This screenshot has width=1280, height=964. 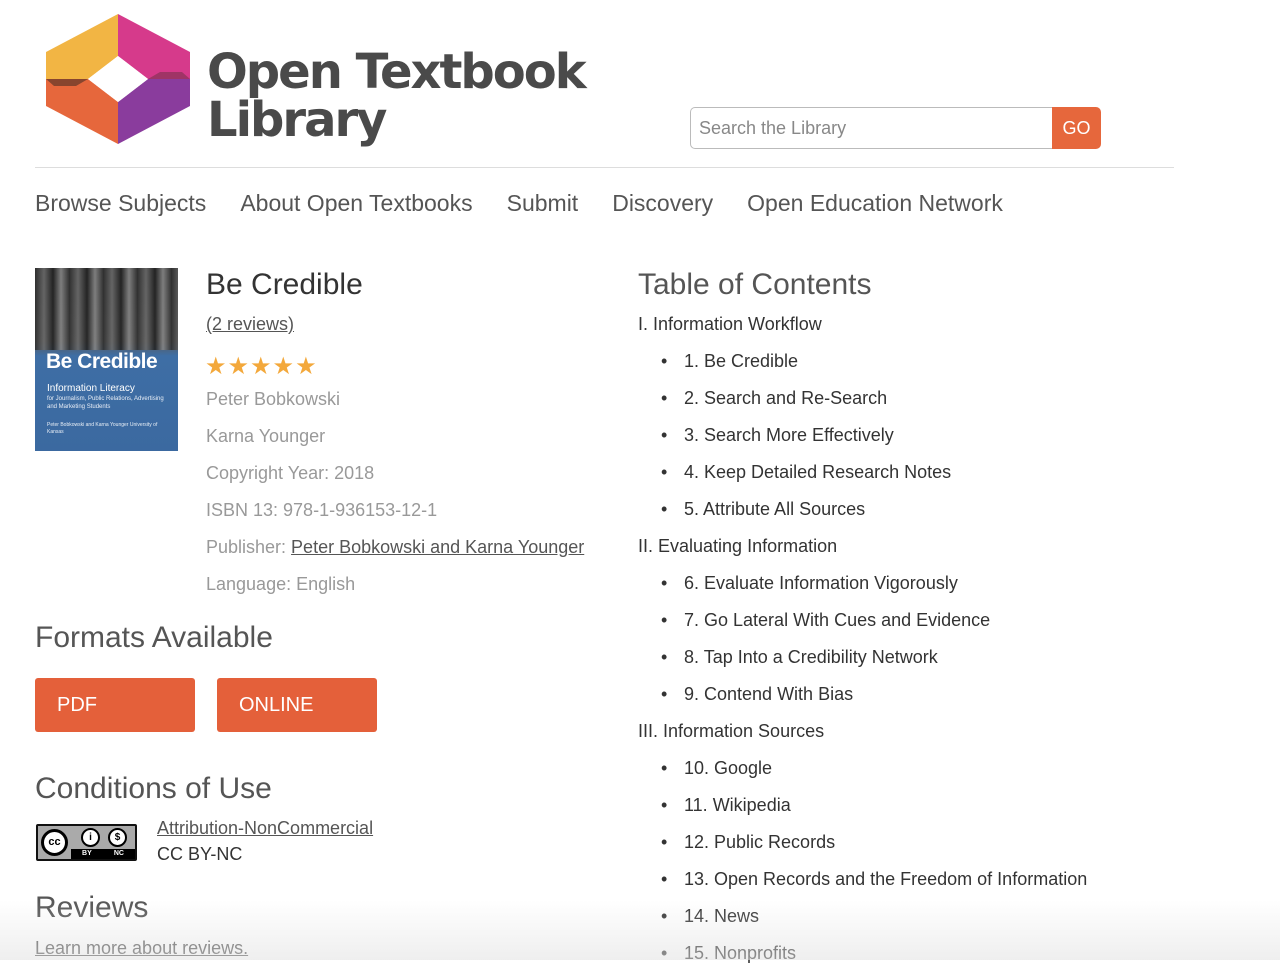 What do you see at coordinates (818, 472) in the screenshot?
I see `toc-chapter-label: 4. Keep Detailed Research Notes` at bounding box center [818, 472].